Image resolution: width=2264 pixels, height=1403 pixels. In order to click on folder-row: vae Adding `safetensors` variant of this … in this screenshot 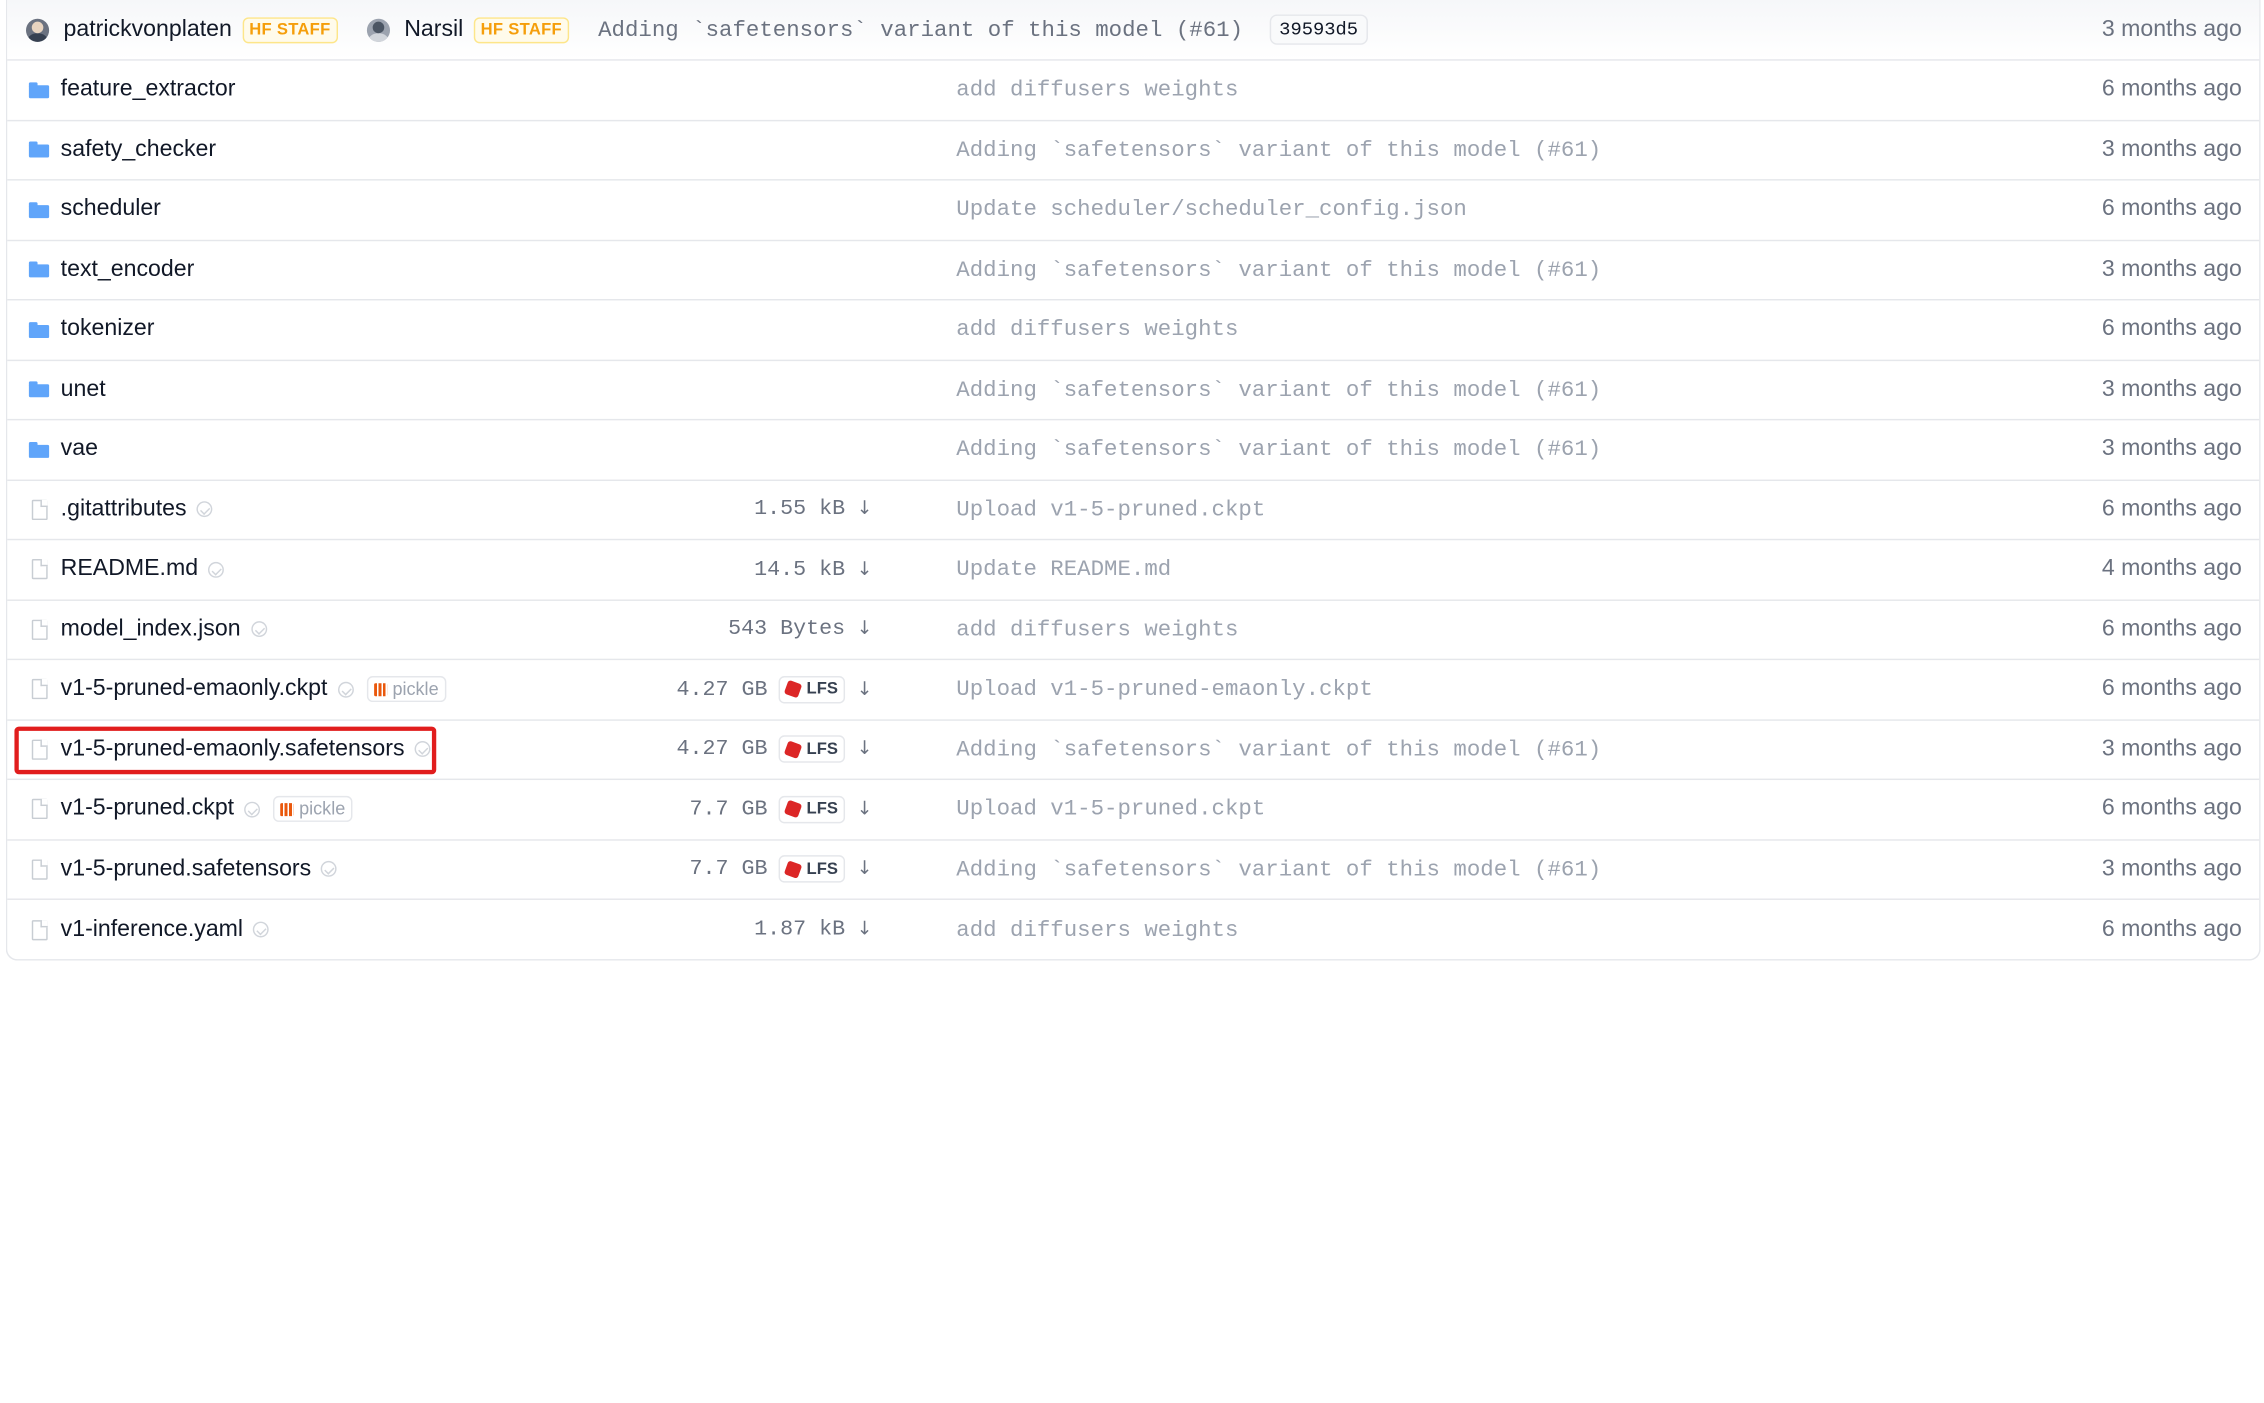, I will do `click(1133, 450)`.